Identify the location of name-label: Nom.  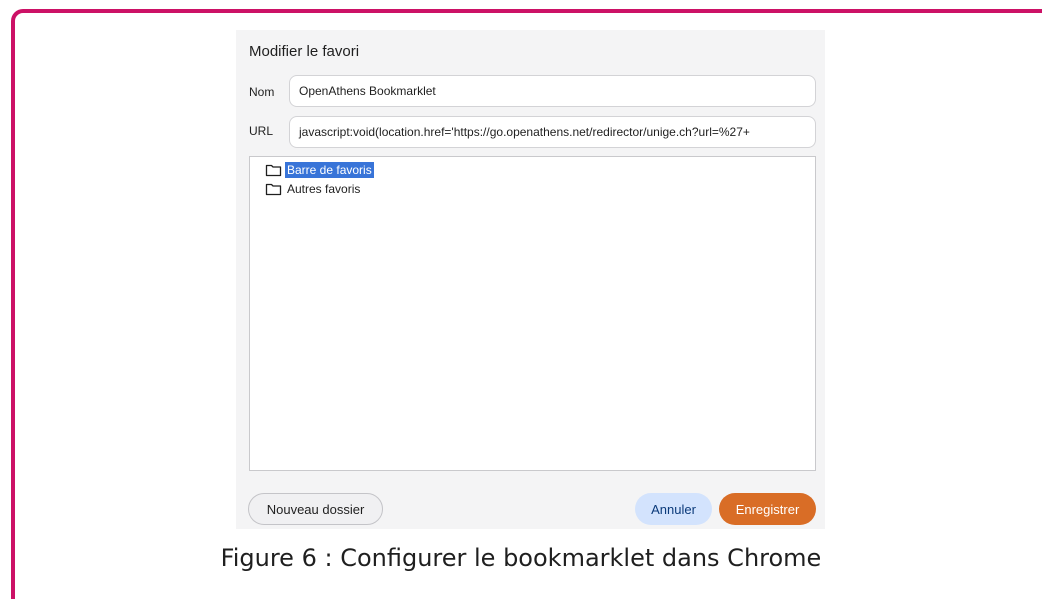
(262, 92).